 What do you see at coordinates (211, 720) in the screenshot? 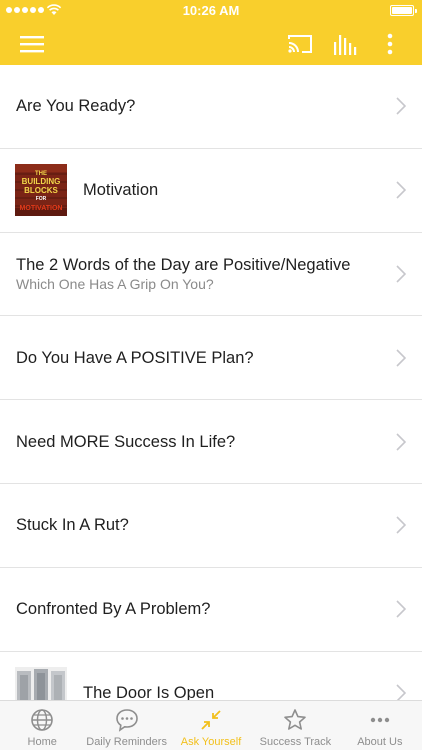
I see `collapse-arrows-icon` at bounding box center [211, 720].